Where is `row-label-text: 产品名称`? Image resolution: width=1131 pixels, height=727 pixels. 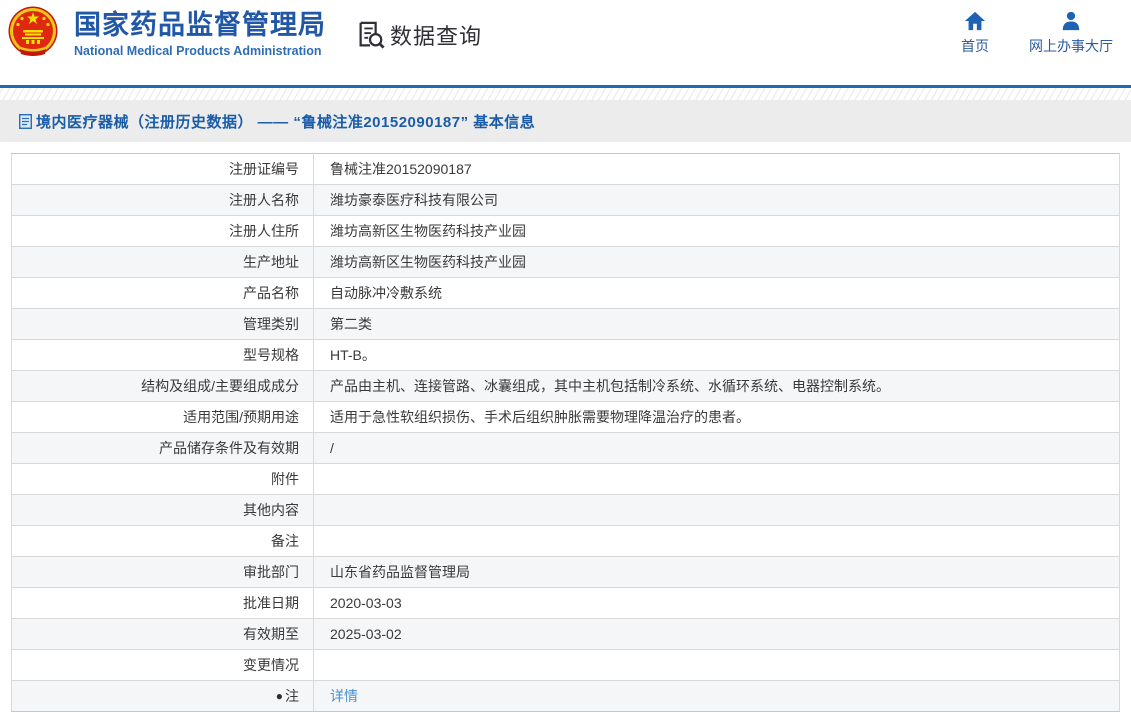 row-label-text: 产品名称 is located at coordinates (271, 293).